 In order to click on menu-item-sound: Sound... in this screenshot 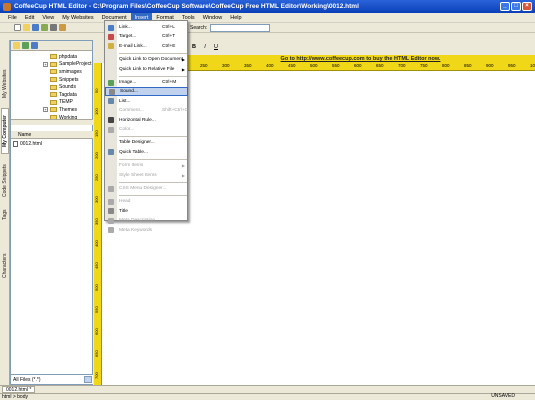, I will do `click(146, 92)`.